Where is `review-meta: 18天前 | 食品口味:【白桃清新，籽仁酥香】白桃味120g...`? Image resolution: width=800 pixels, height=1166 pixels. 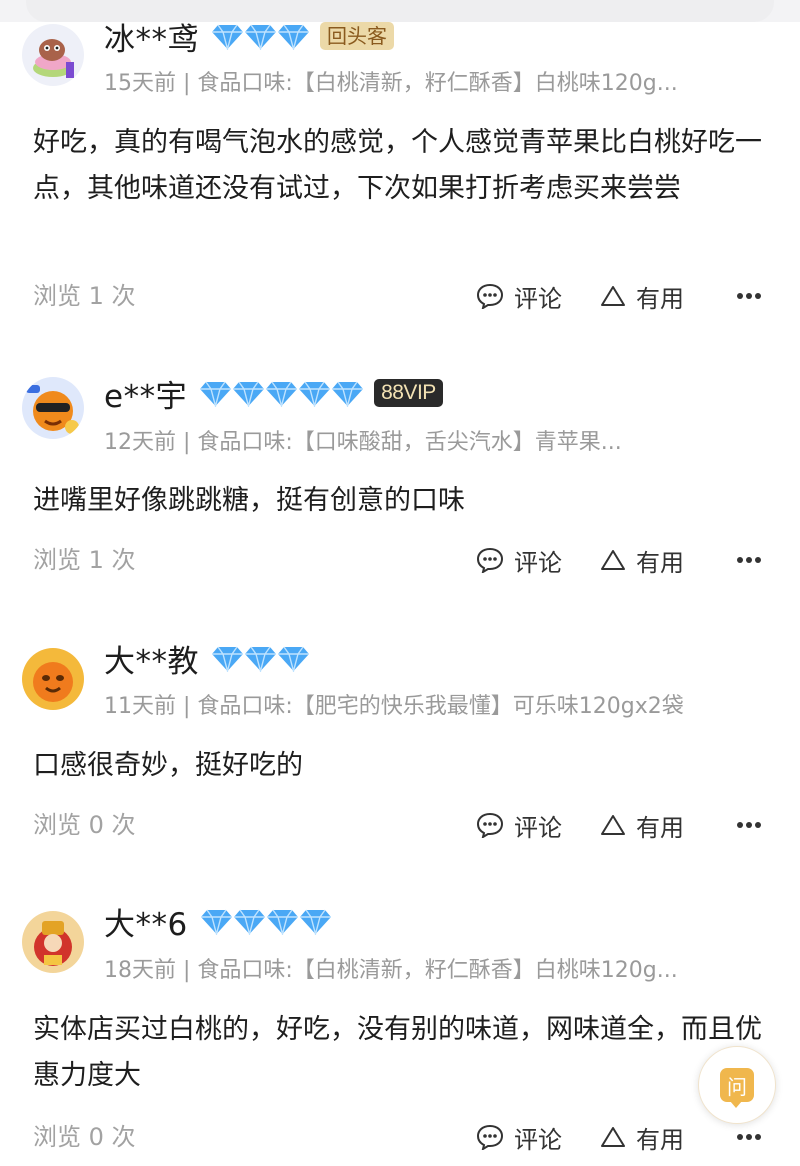
review-meta: 18天前 | 食品口味:【白桃清新，籽仁酥香】白桃味120g... is located at coordinates (391, 970).